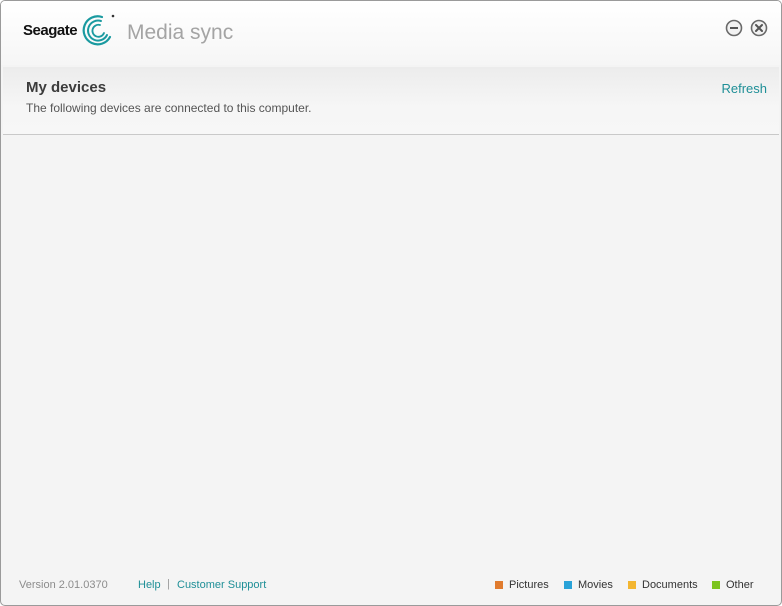  What do you see at coordinates (391, 33) in the screenshot?
I see `title-bar: Seagate Media sync` at bounding box center [391, 33].